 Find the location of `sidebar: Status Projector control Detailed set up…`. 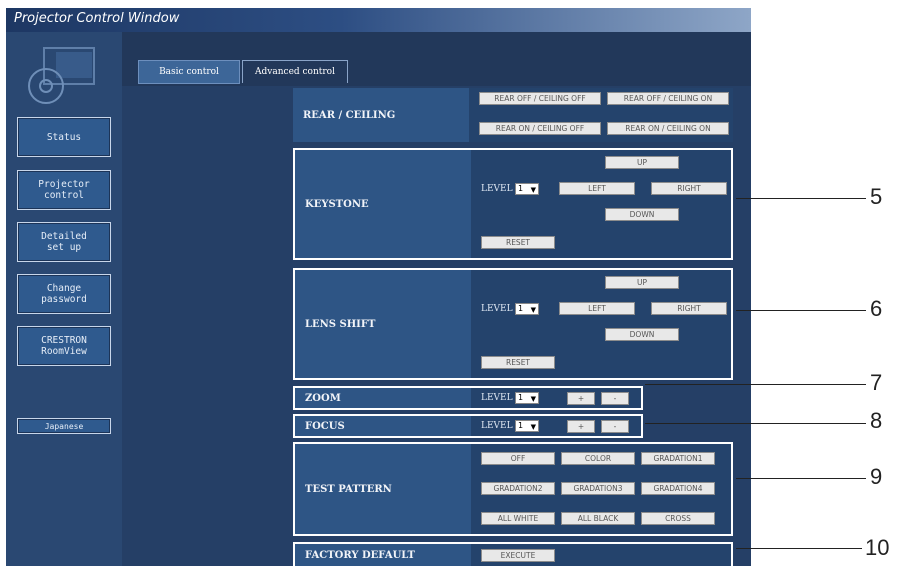

sidebar: Status Projector control Detailed set up… is located at coordinates (64, 299).